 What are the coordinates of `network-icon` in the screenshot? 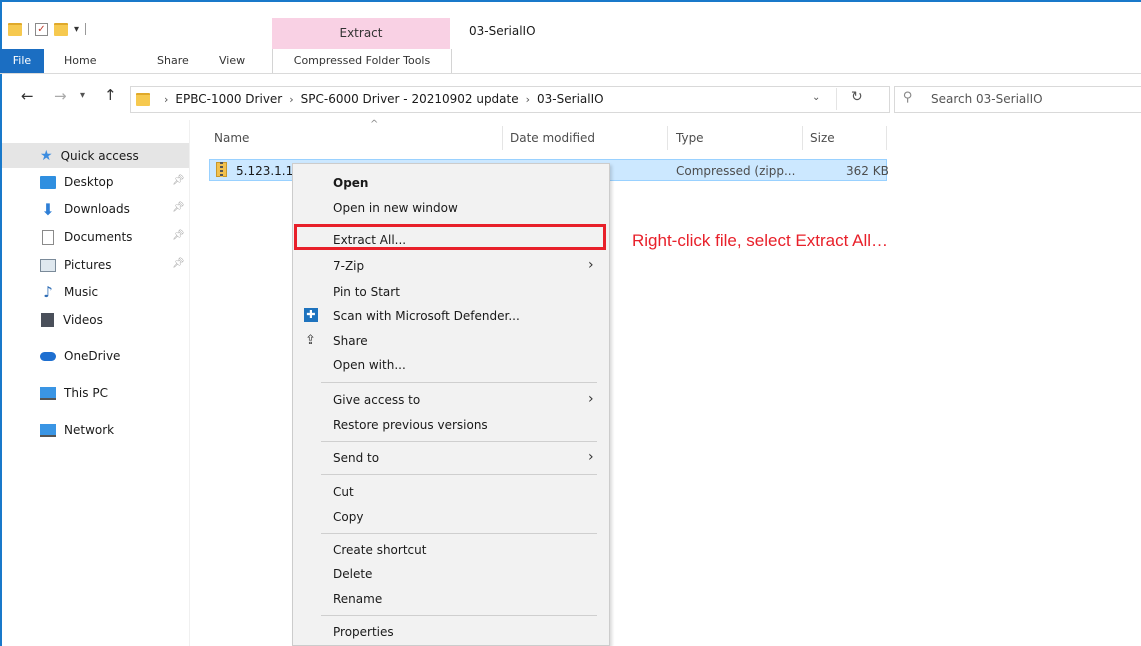 It's located at (48, 430).